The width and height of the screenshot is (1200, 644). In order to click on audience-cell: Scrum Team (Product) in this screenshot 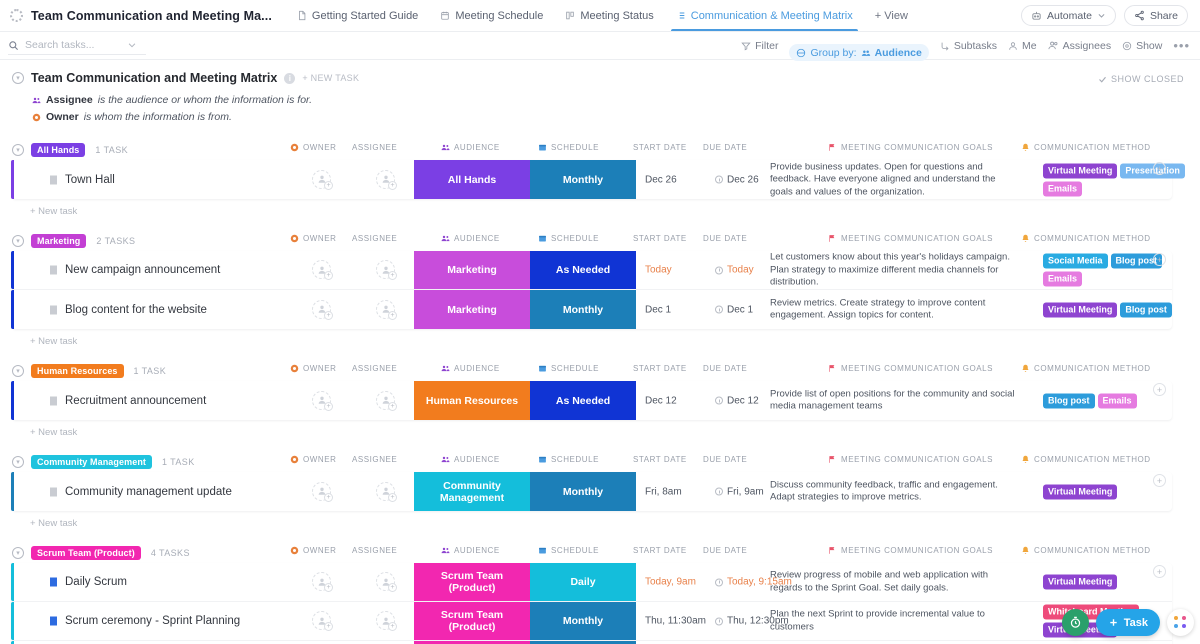, I will do `click(472, 621)`.